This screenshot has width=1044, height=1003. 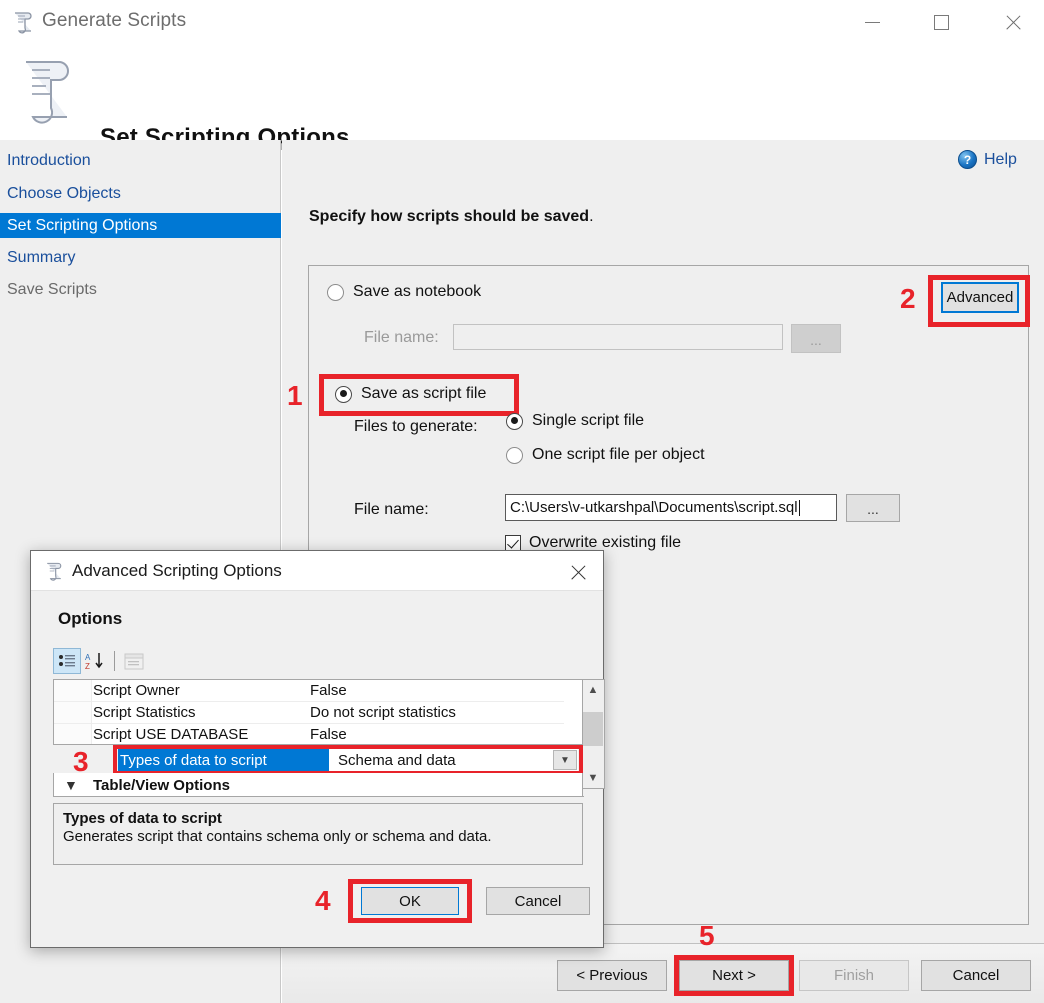 What do you see at coordinates (593, 729) in the screenshot?
I see `scrollbar-thumb` at bounding box center [593, 729].